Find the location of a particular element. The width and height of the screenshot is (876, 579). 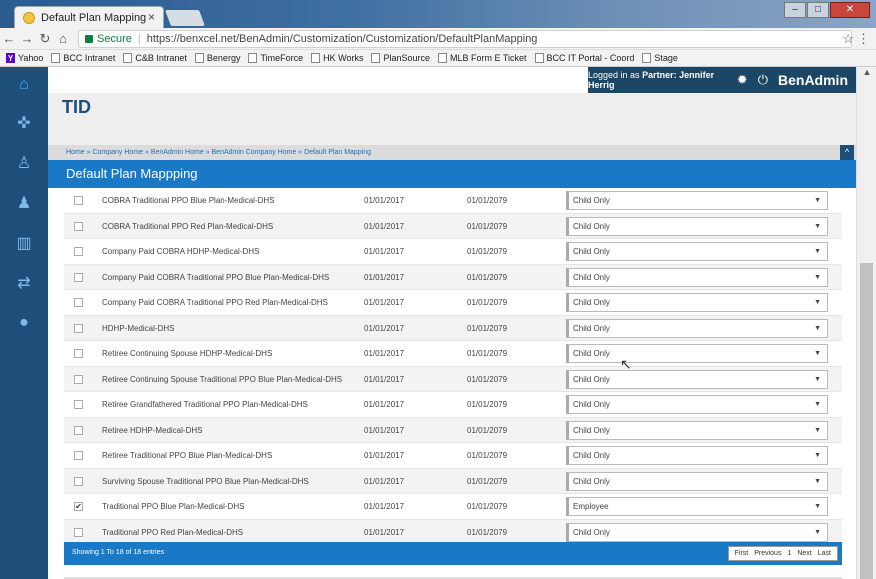

pager-next: Next is located at coordinates (804, 553).